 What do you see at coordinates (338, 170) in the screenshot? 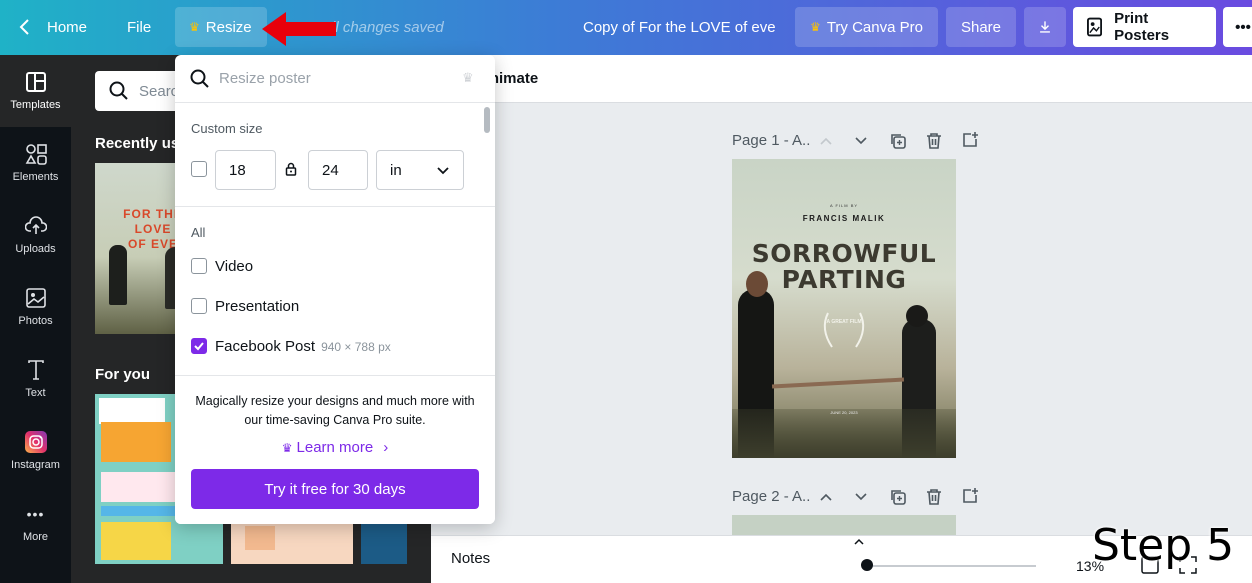
I see `height-input: 24` at bounding box center [338, 170].